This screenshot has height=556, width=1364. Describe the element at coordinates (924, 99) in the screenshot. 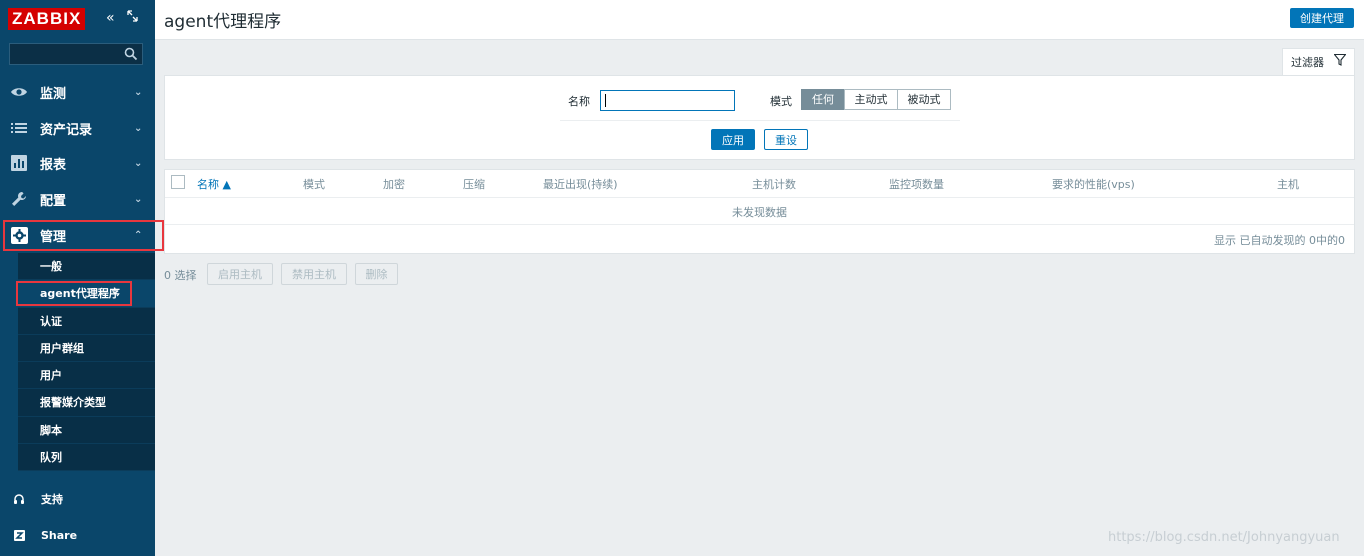

I see `mode-passive-button: 被动式` at that location.